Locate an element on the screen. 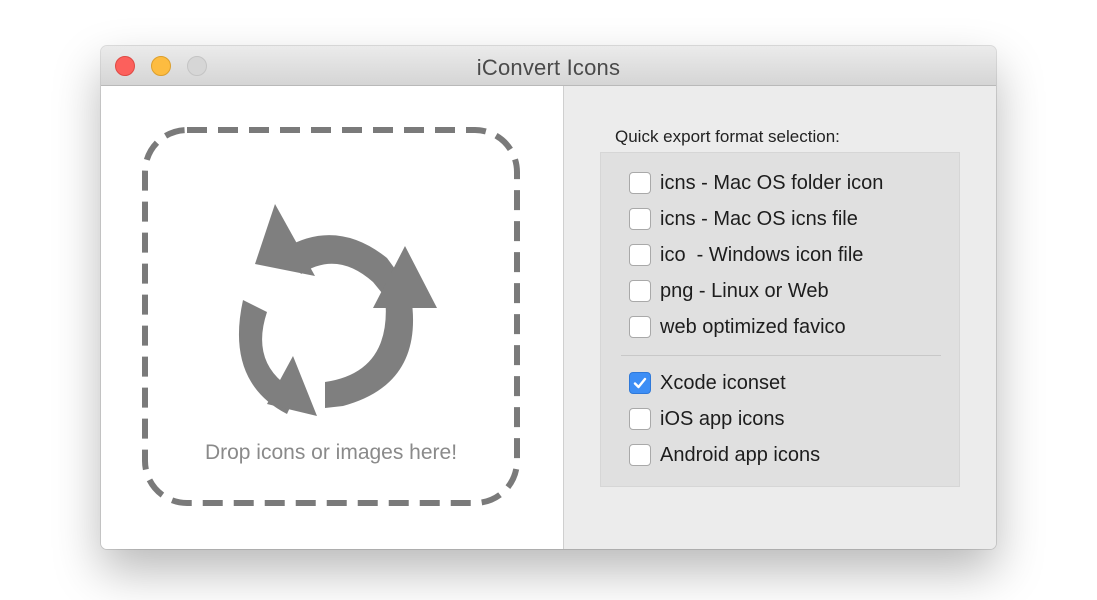 This screenshot has height=600, width=1097. option-icns-folder: icns - Mac OS folder icon is located at coordinates (756, 183).